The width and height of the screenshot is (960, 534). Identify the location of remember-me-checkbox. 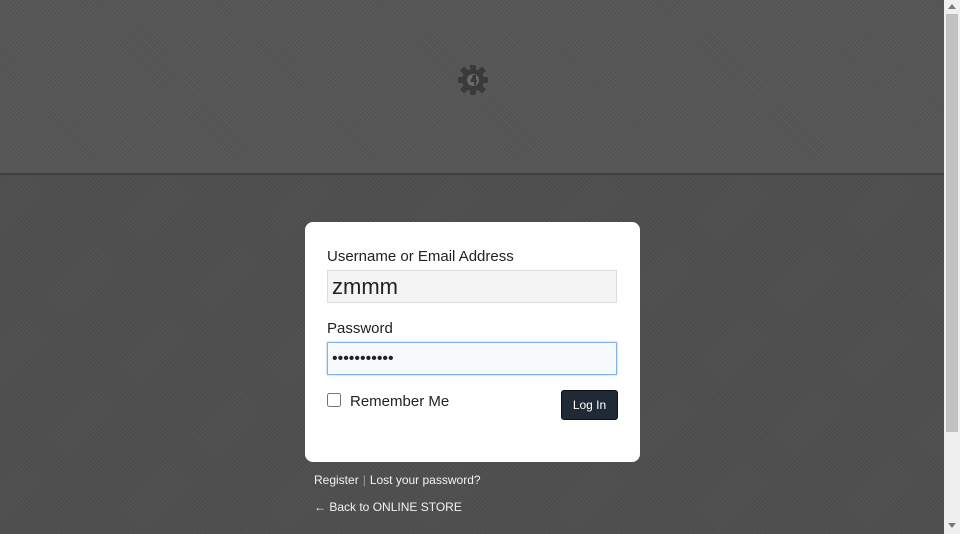
(334, 400).